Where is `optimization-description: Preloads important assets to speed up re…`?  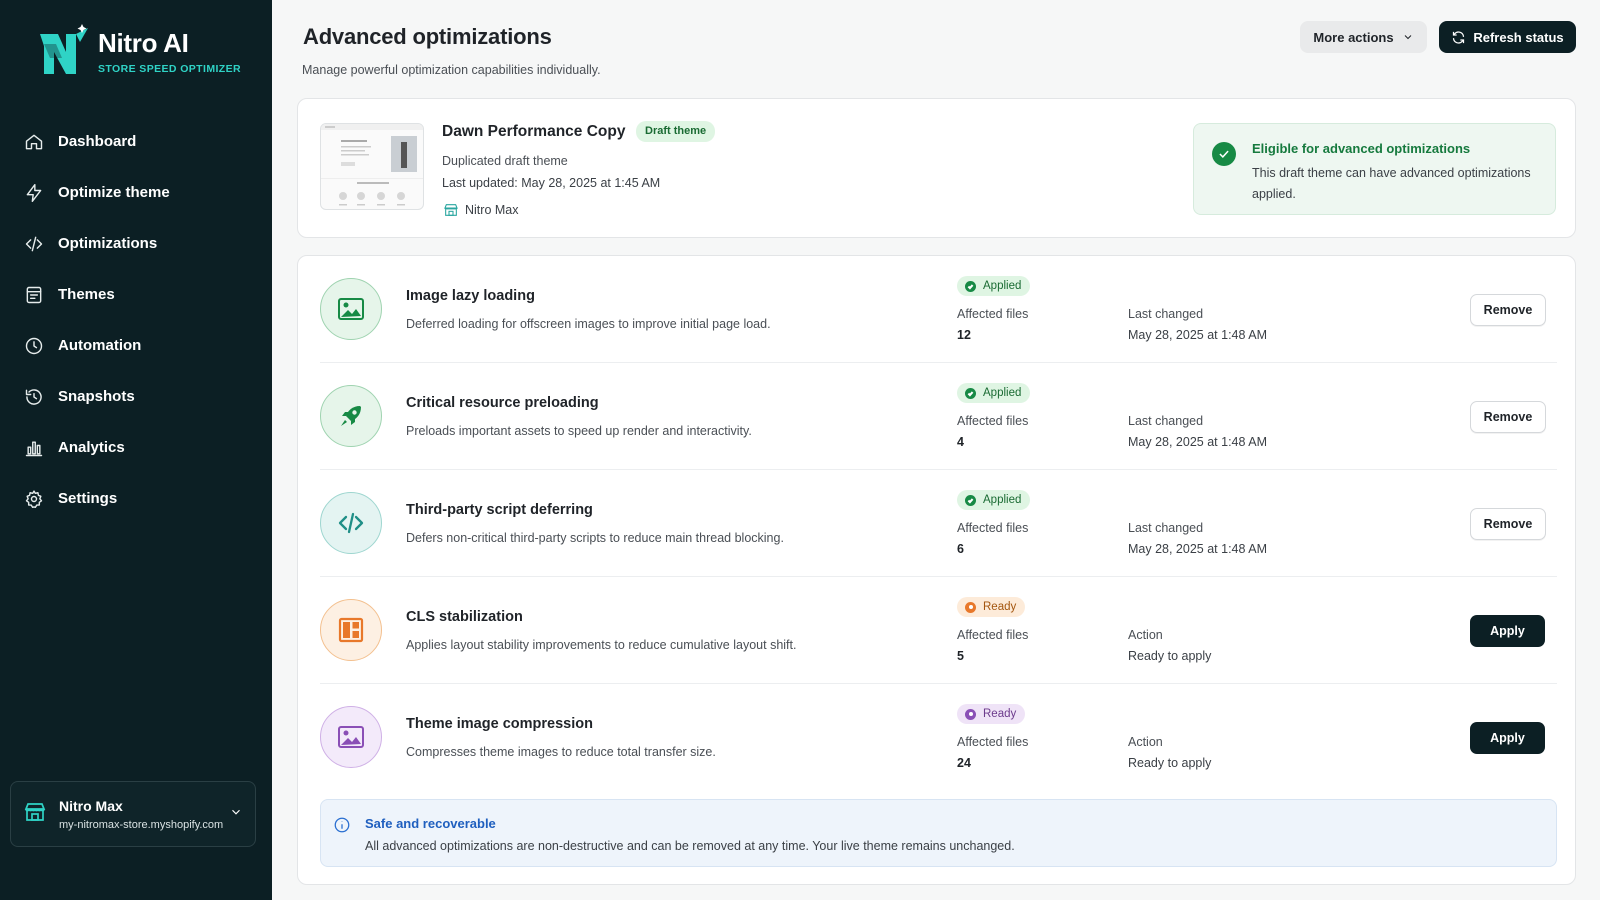
optimization-description: Preloads important assets to speed up re… is located at coordinates (579, 431).